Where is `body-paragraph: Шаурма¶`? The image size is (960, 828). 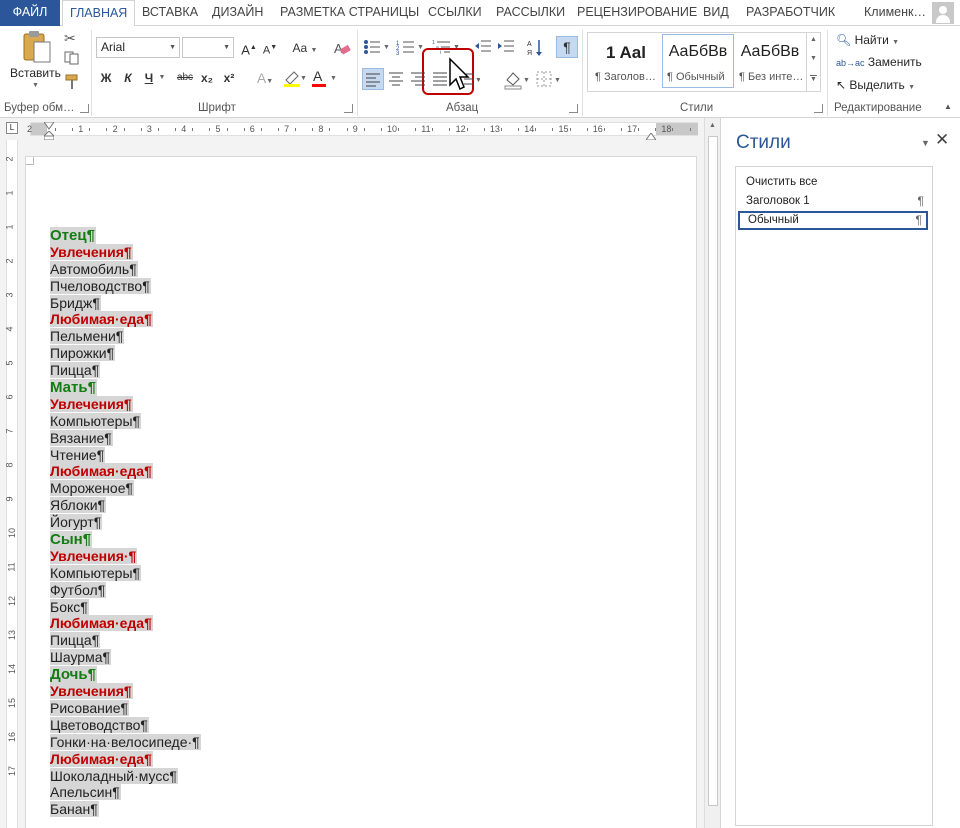
body-paragraph: Шаурма¶ is located at coordinates (125, 657).